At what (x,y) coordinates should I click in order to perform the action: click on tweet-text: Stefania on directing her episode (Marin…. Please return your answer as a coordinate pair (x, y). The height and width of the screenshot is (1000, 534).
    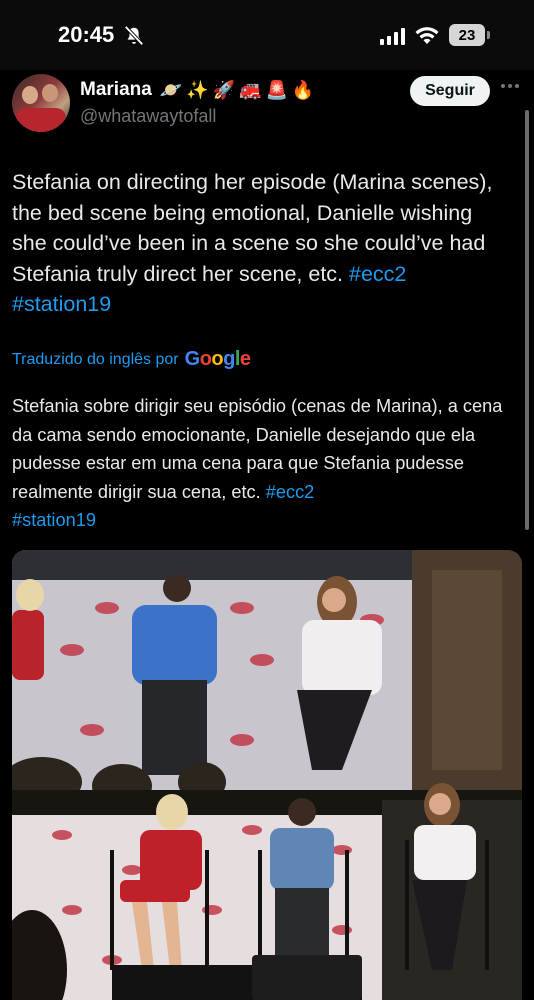
    Looking at the image, I should click on (262, 243).